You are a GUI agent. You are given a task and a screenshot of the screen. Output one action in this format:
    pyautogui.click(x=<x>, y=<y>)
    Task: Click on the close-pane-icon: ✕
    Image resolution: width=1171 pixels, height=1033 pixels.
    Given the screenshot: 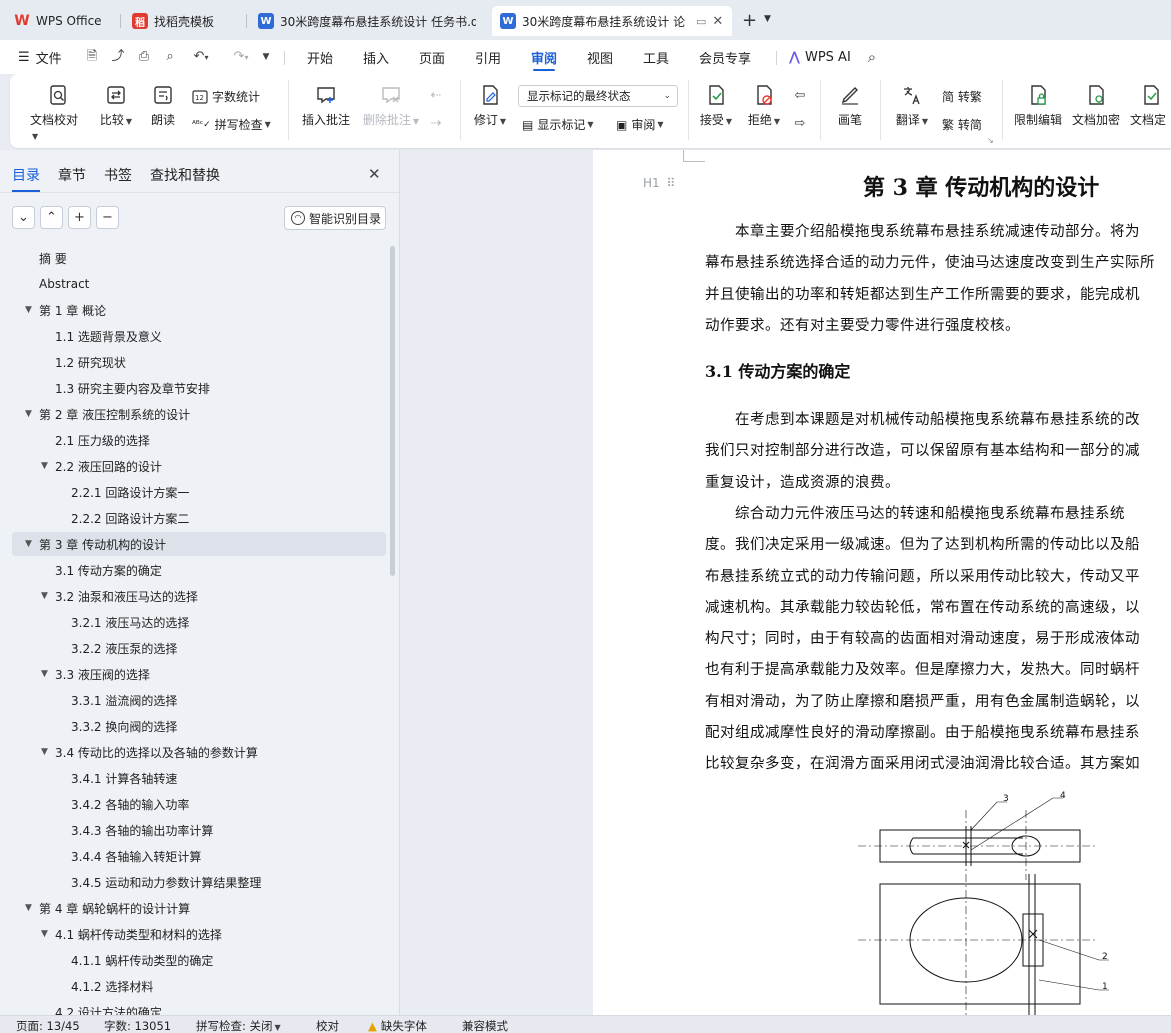 What is the action you would take?
    pyautogui.click(x=374, y=174)
    